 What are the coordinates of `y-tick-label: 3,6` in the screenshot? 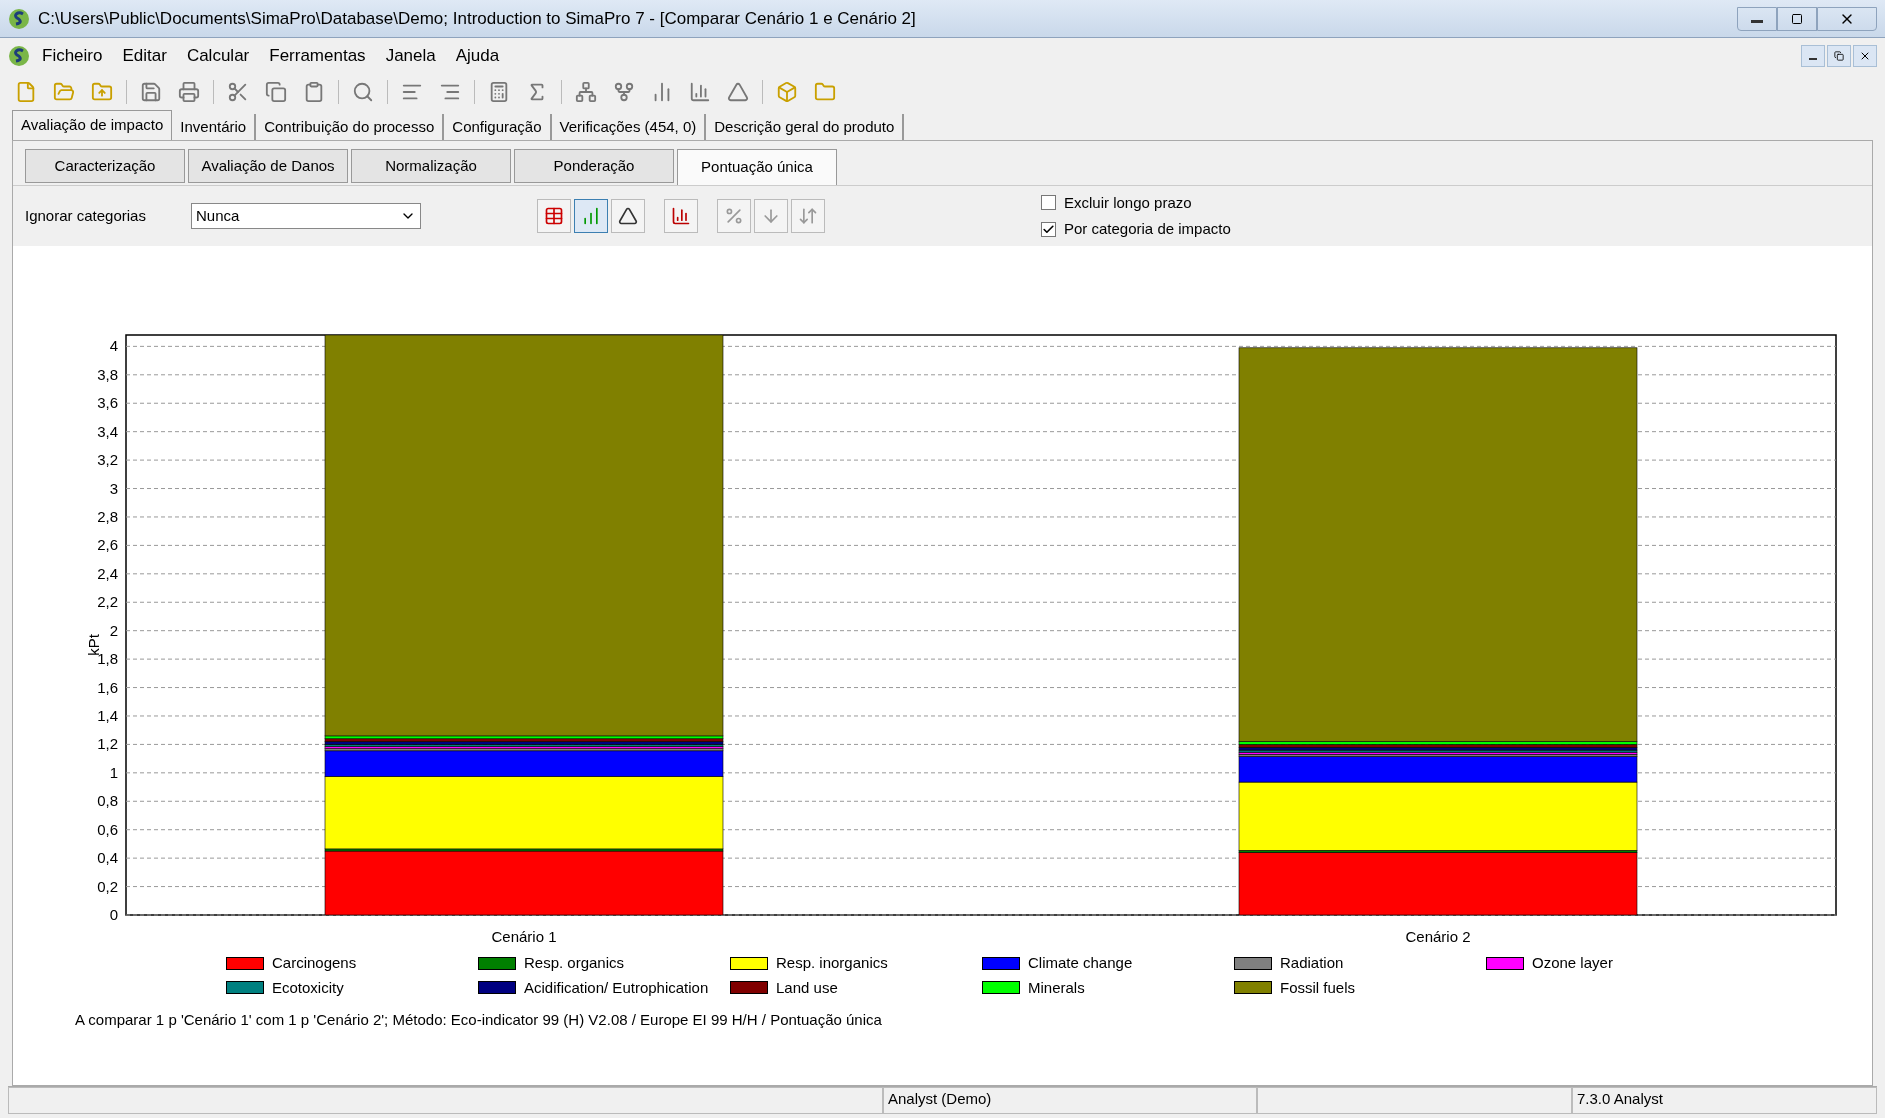 It's located at (107, 403).